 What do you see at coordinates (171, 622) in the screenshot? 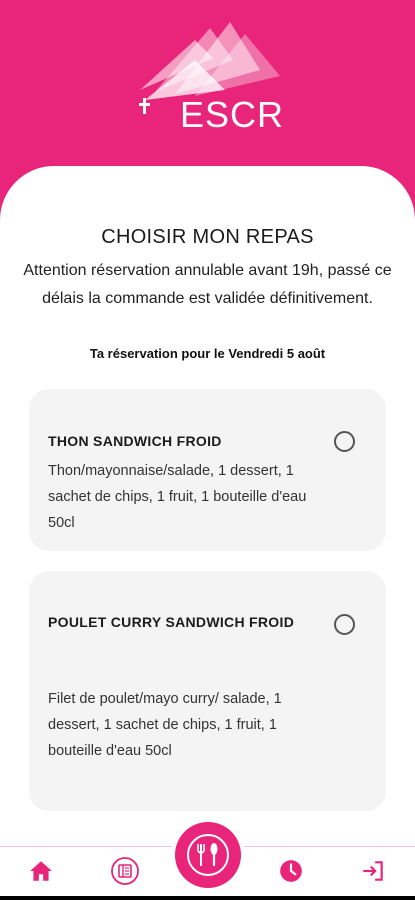
I see `meal-name: POULET CURRY SANDWICH FROID` at bounding box center [171, 622].